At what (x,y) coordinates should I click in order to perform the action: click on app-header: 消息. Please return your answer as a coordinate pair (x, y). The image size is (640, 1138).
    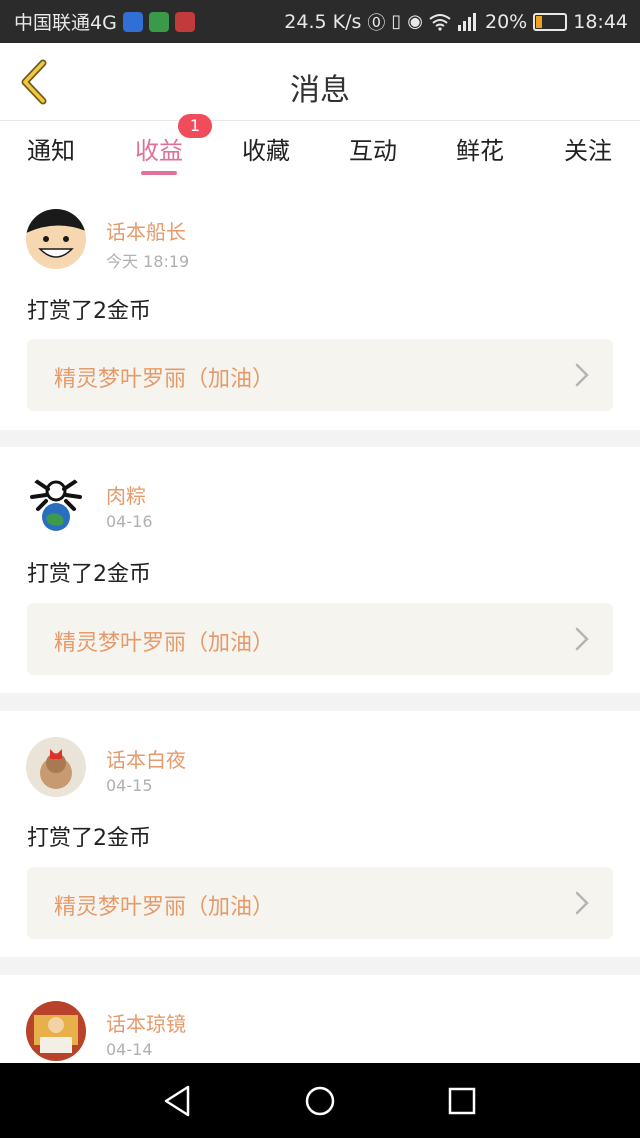
    Looking at the image, I should click on (320, 82).